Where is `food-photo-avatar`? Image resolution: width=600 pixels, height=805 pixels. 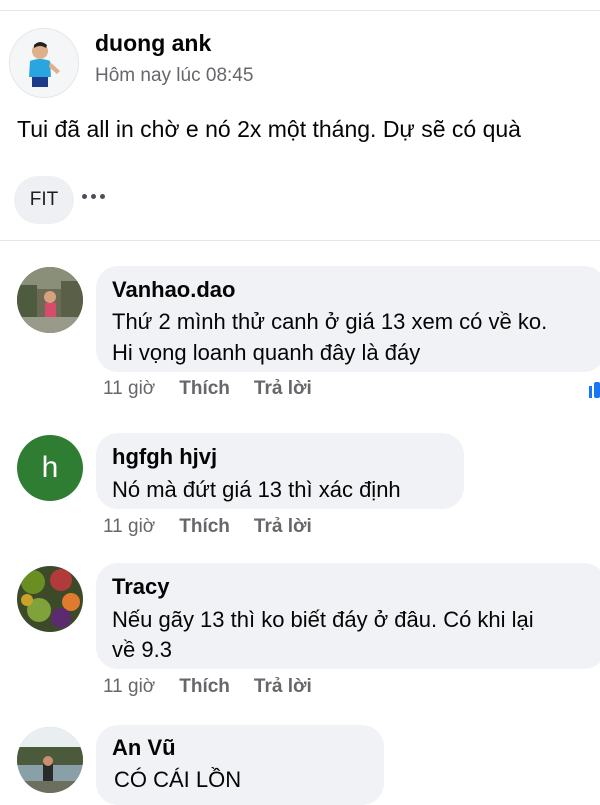 food-photo-avatar is located at coordinates (50, 599).